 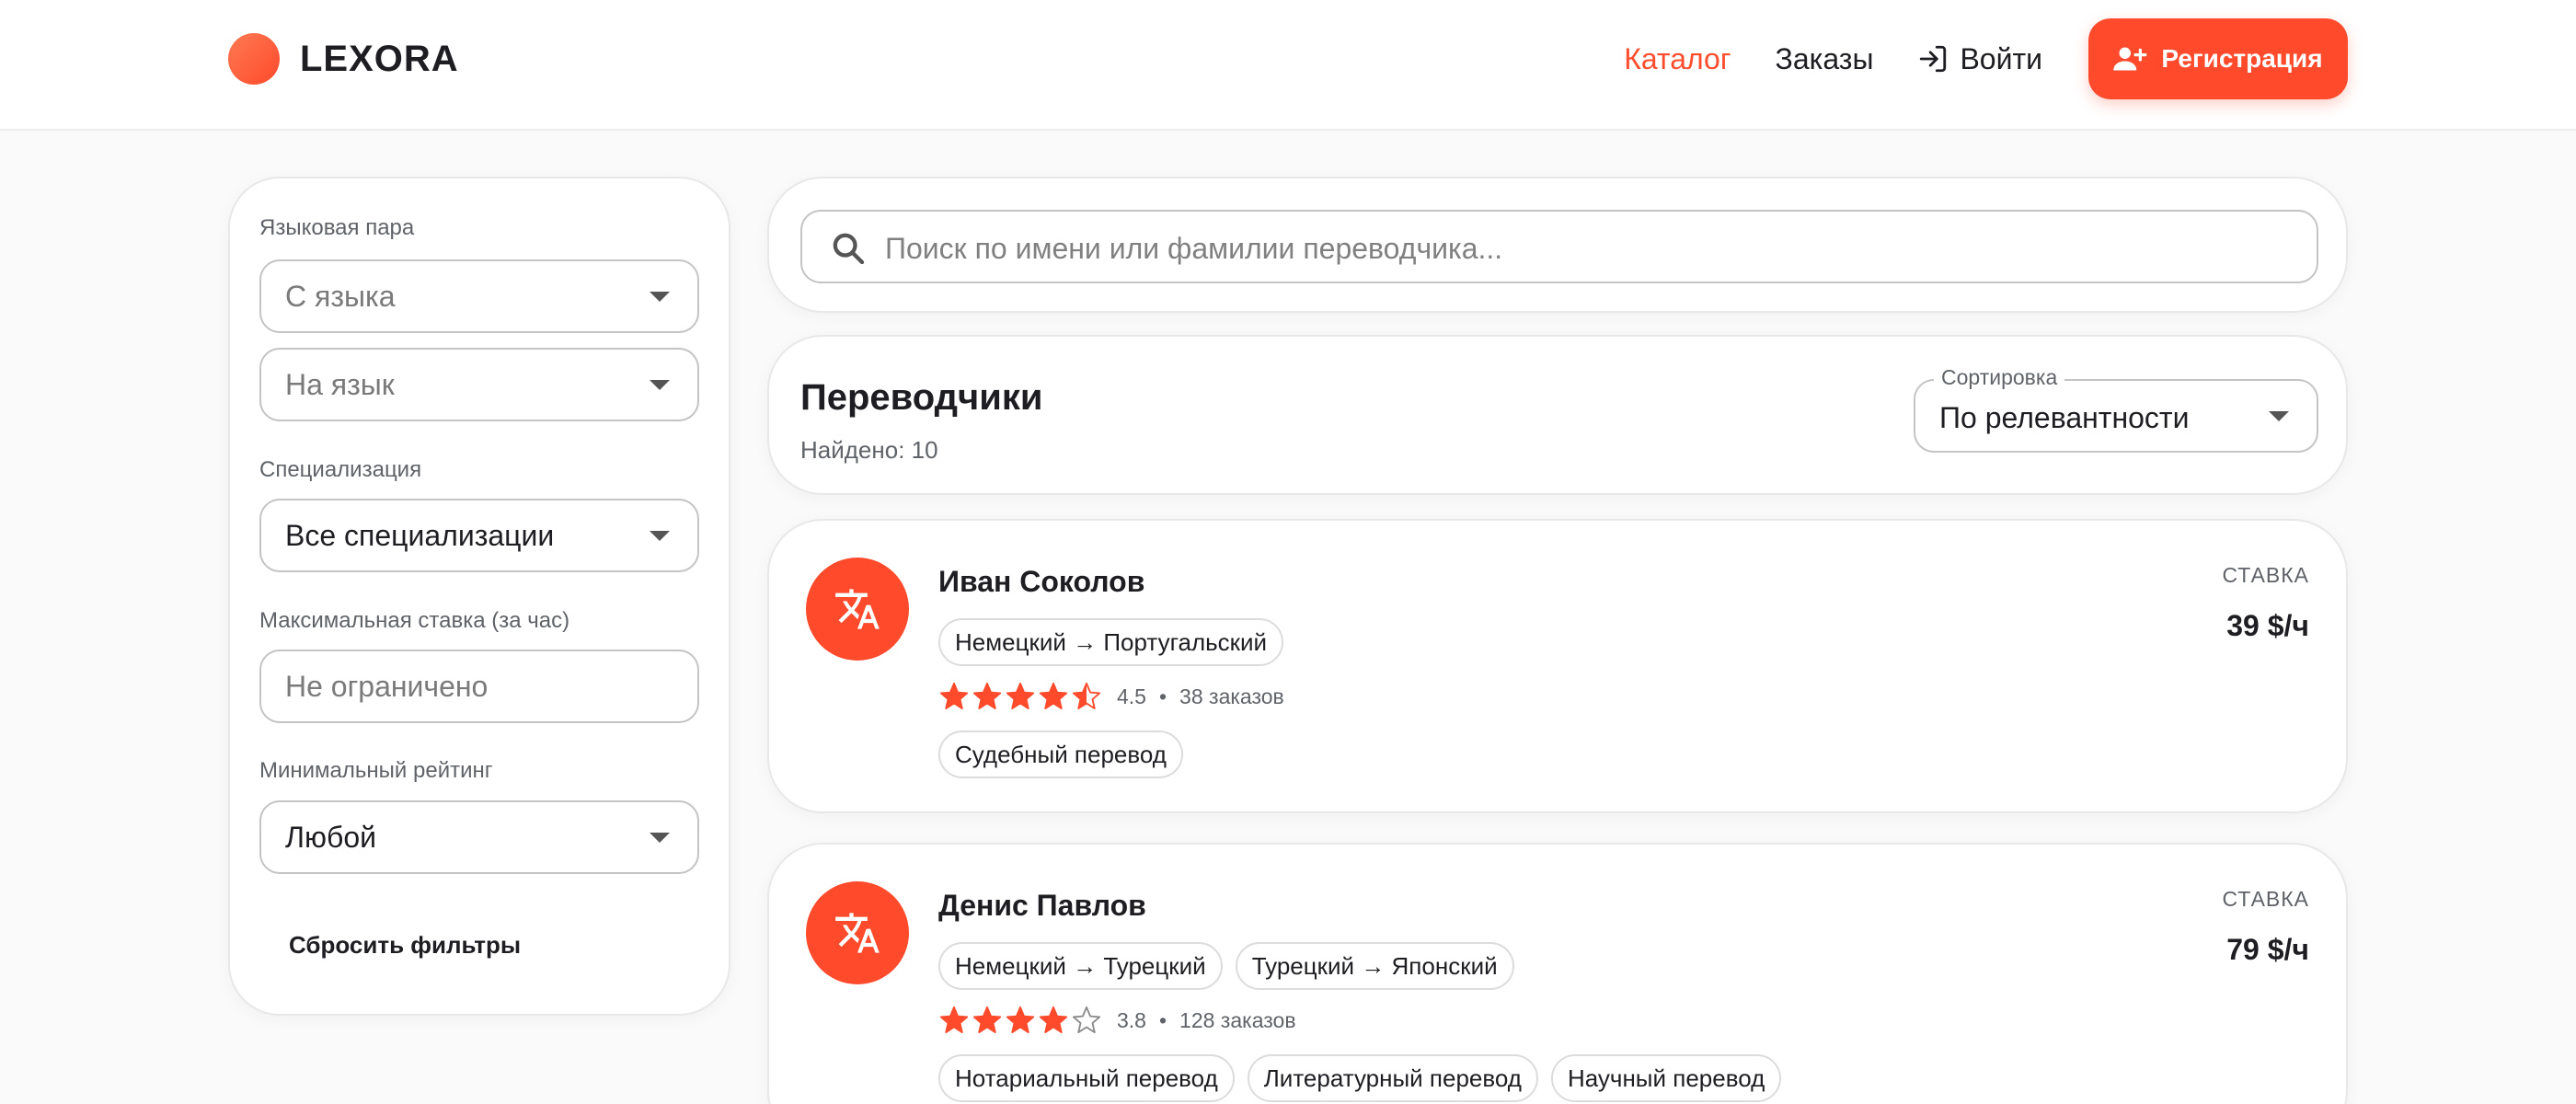 I want to click on main-nav: Каталог Заказы Войти Регистрация, so click(x=1986, y=58).